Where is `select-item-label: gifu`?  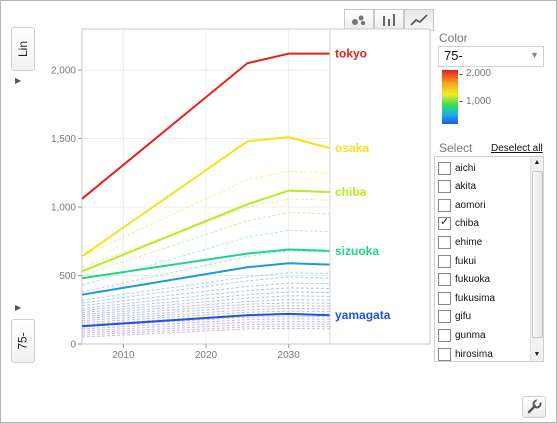
select-item-label: gifu is located at coordinates (463, 317).